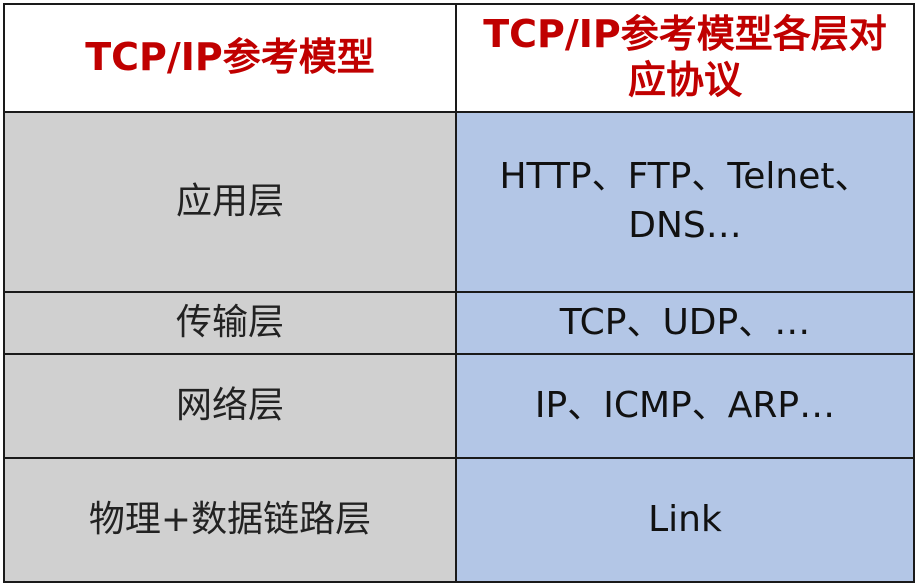 This screenshot has width=917, height=585. Describe the element at coordinates (230, 406) in the screenshot. I see `layer-name: 网络层` at that location.